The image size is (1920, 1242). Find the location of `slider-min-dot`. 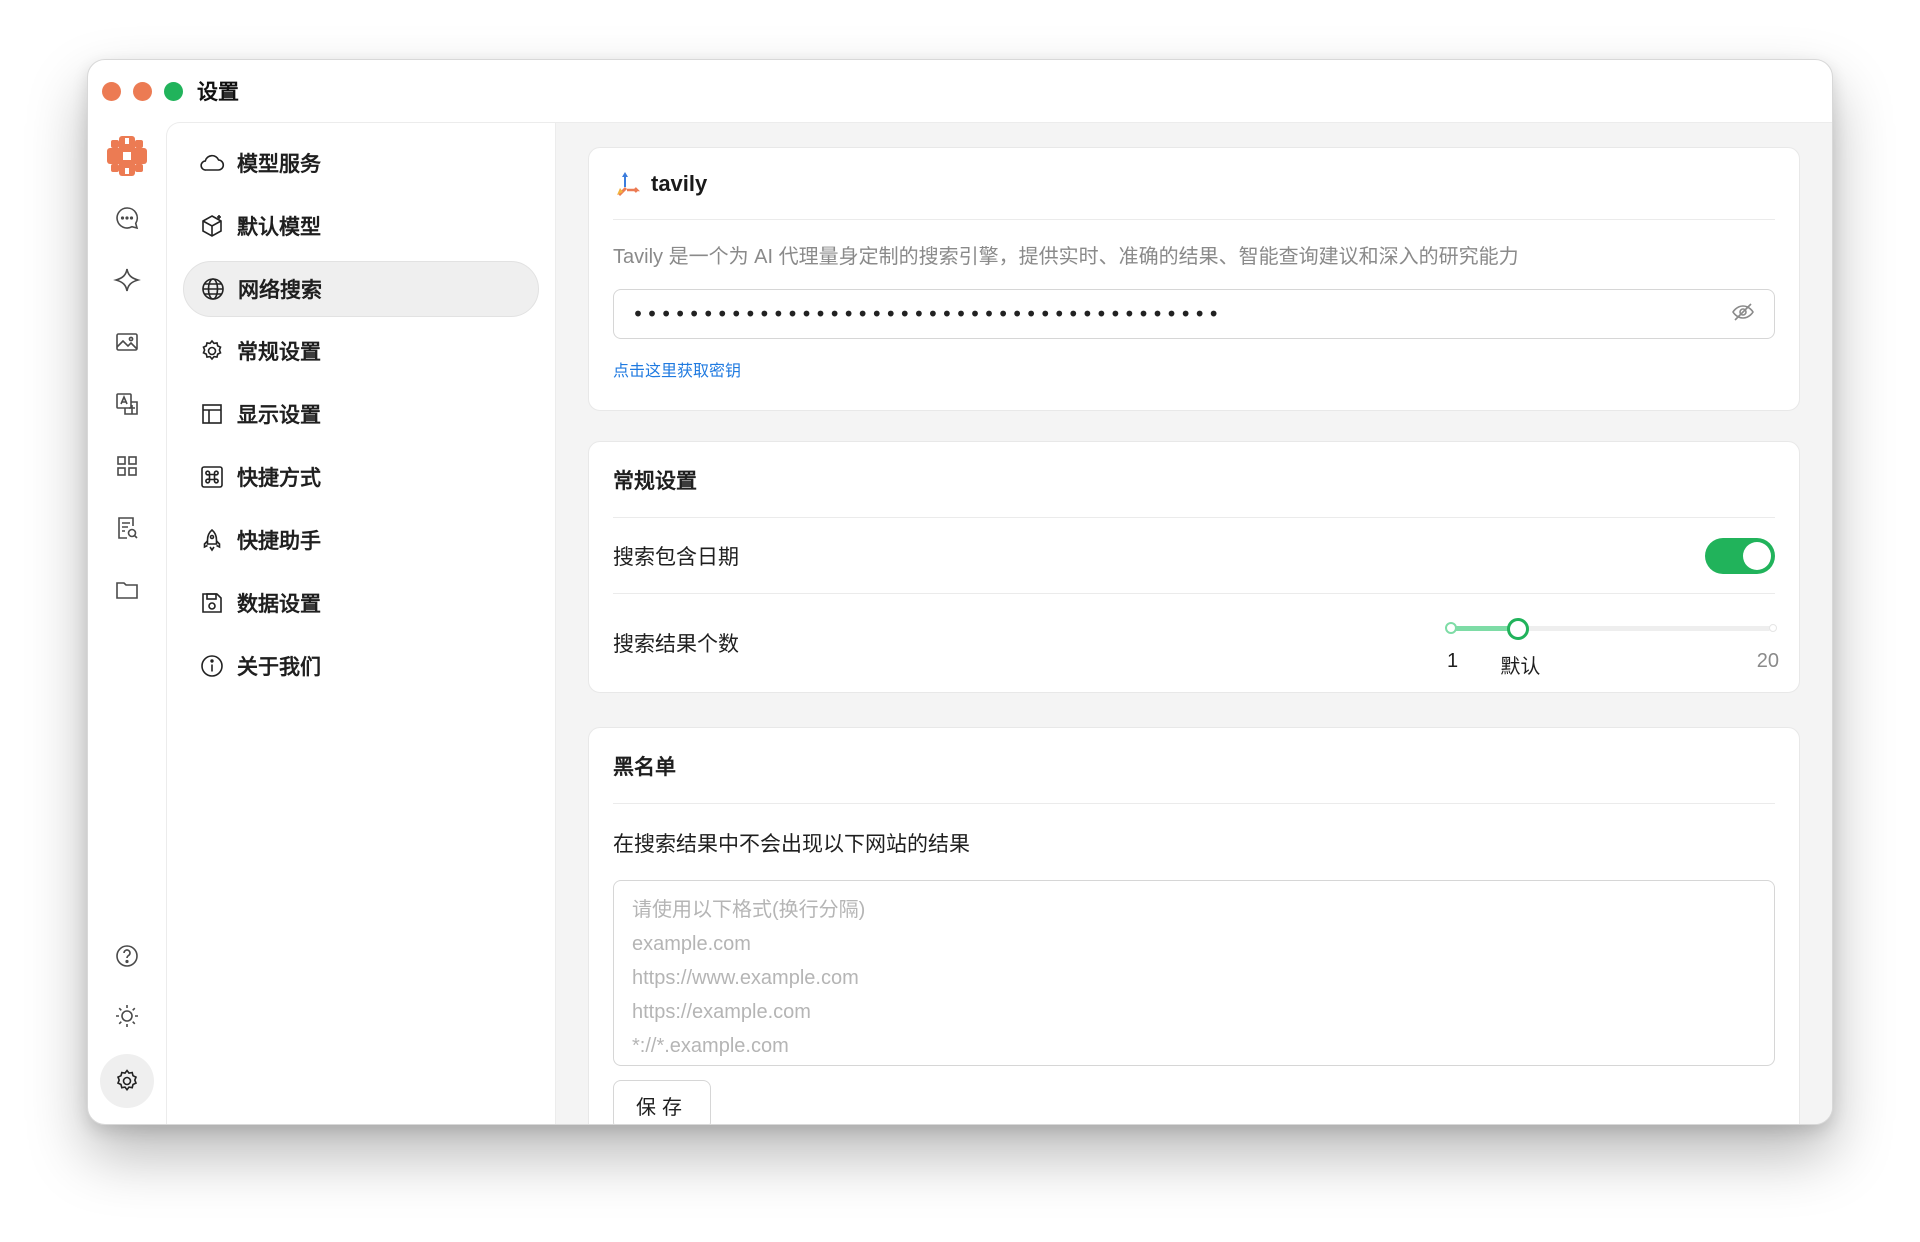

slider-min-dot is located at coordinates (1451, 628).